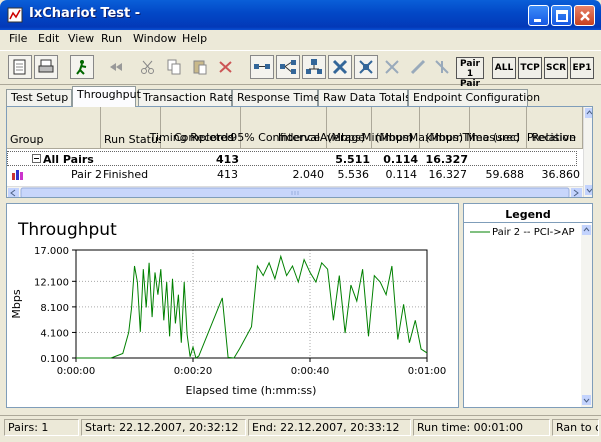 Image resolution: width=601 pixels, height=442 pixels. I want to click on legend-scroll-arrows-icon, so click(586, 315).